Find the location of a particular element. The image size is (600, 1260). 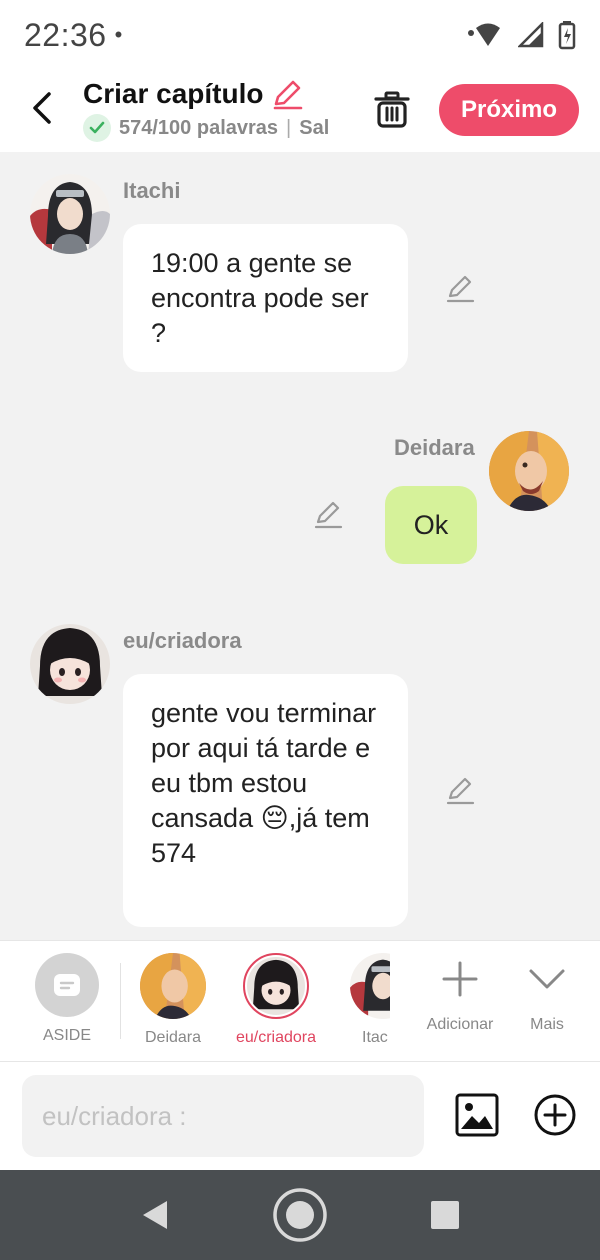

status-time: 22:36 is located at coordinates (65, 34).